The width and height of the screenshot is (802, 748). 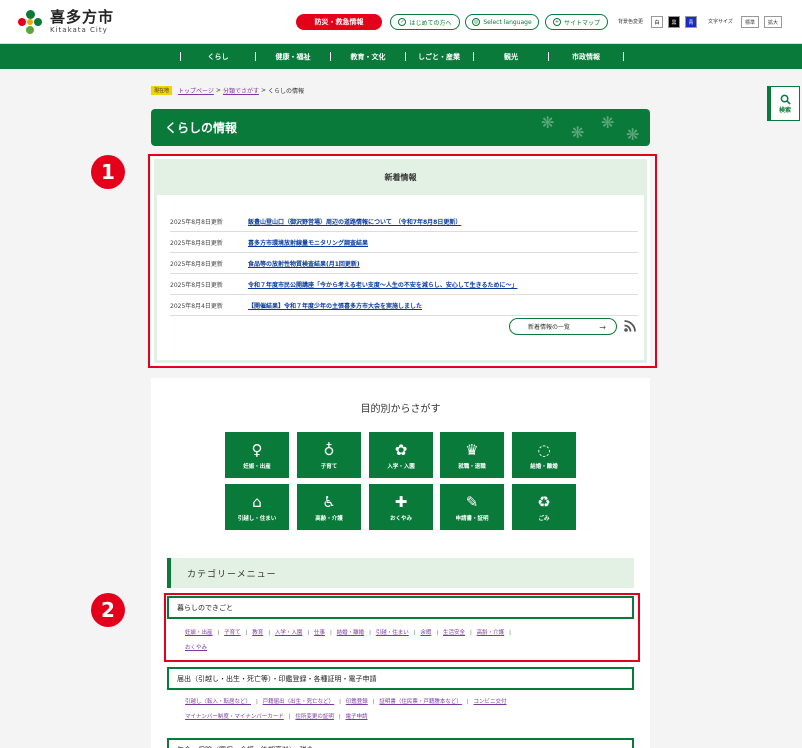 I want to click on category-link: マイナンバー制度・マイナンバーカード, so click(x=234, y=717).